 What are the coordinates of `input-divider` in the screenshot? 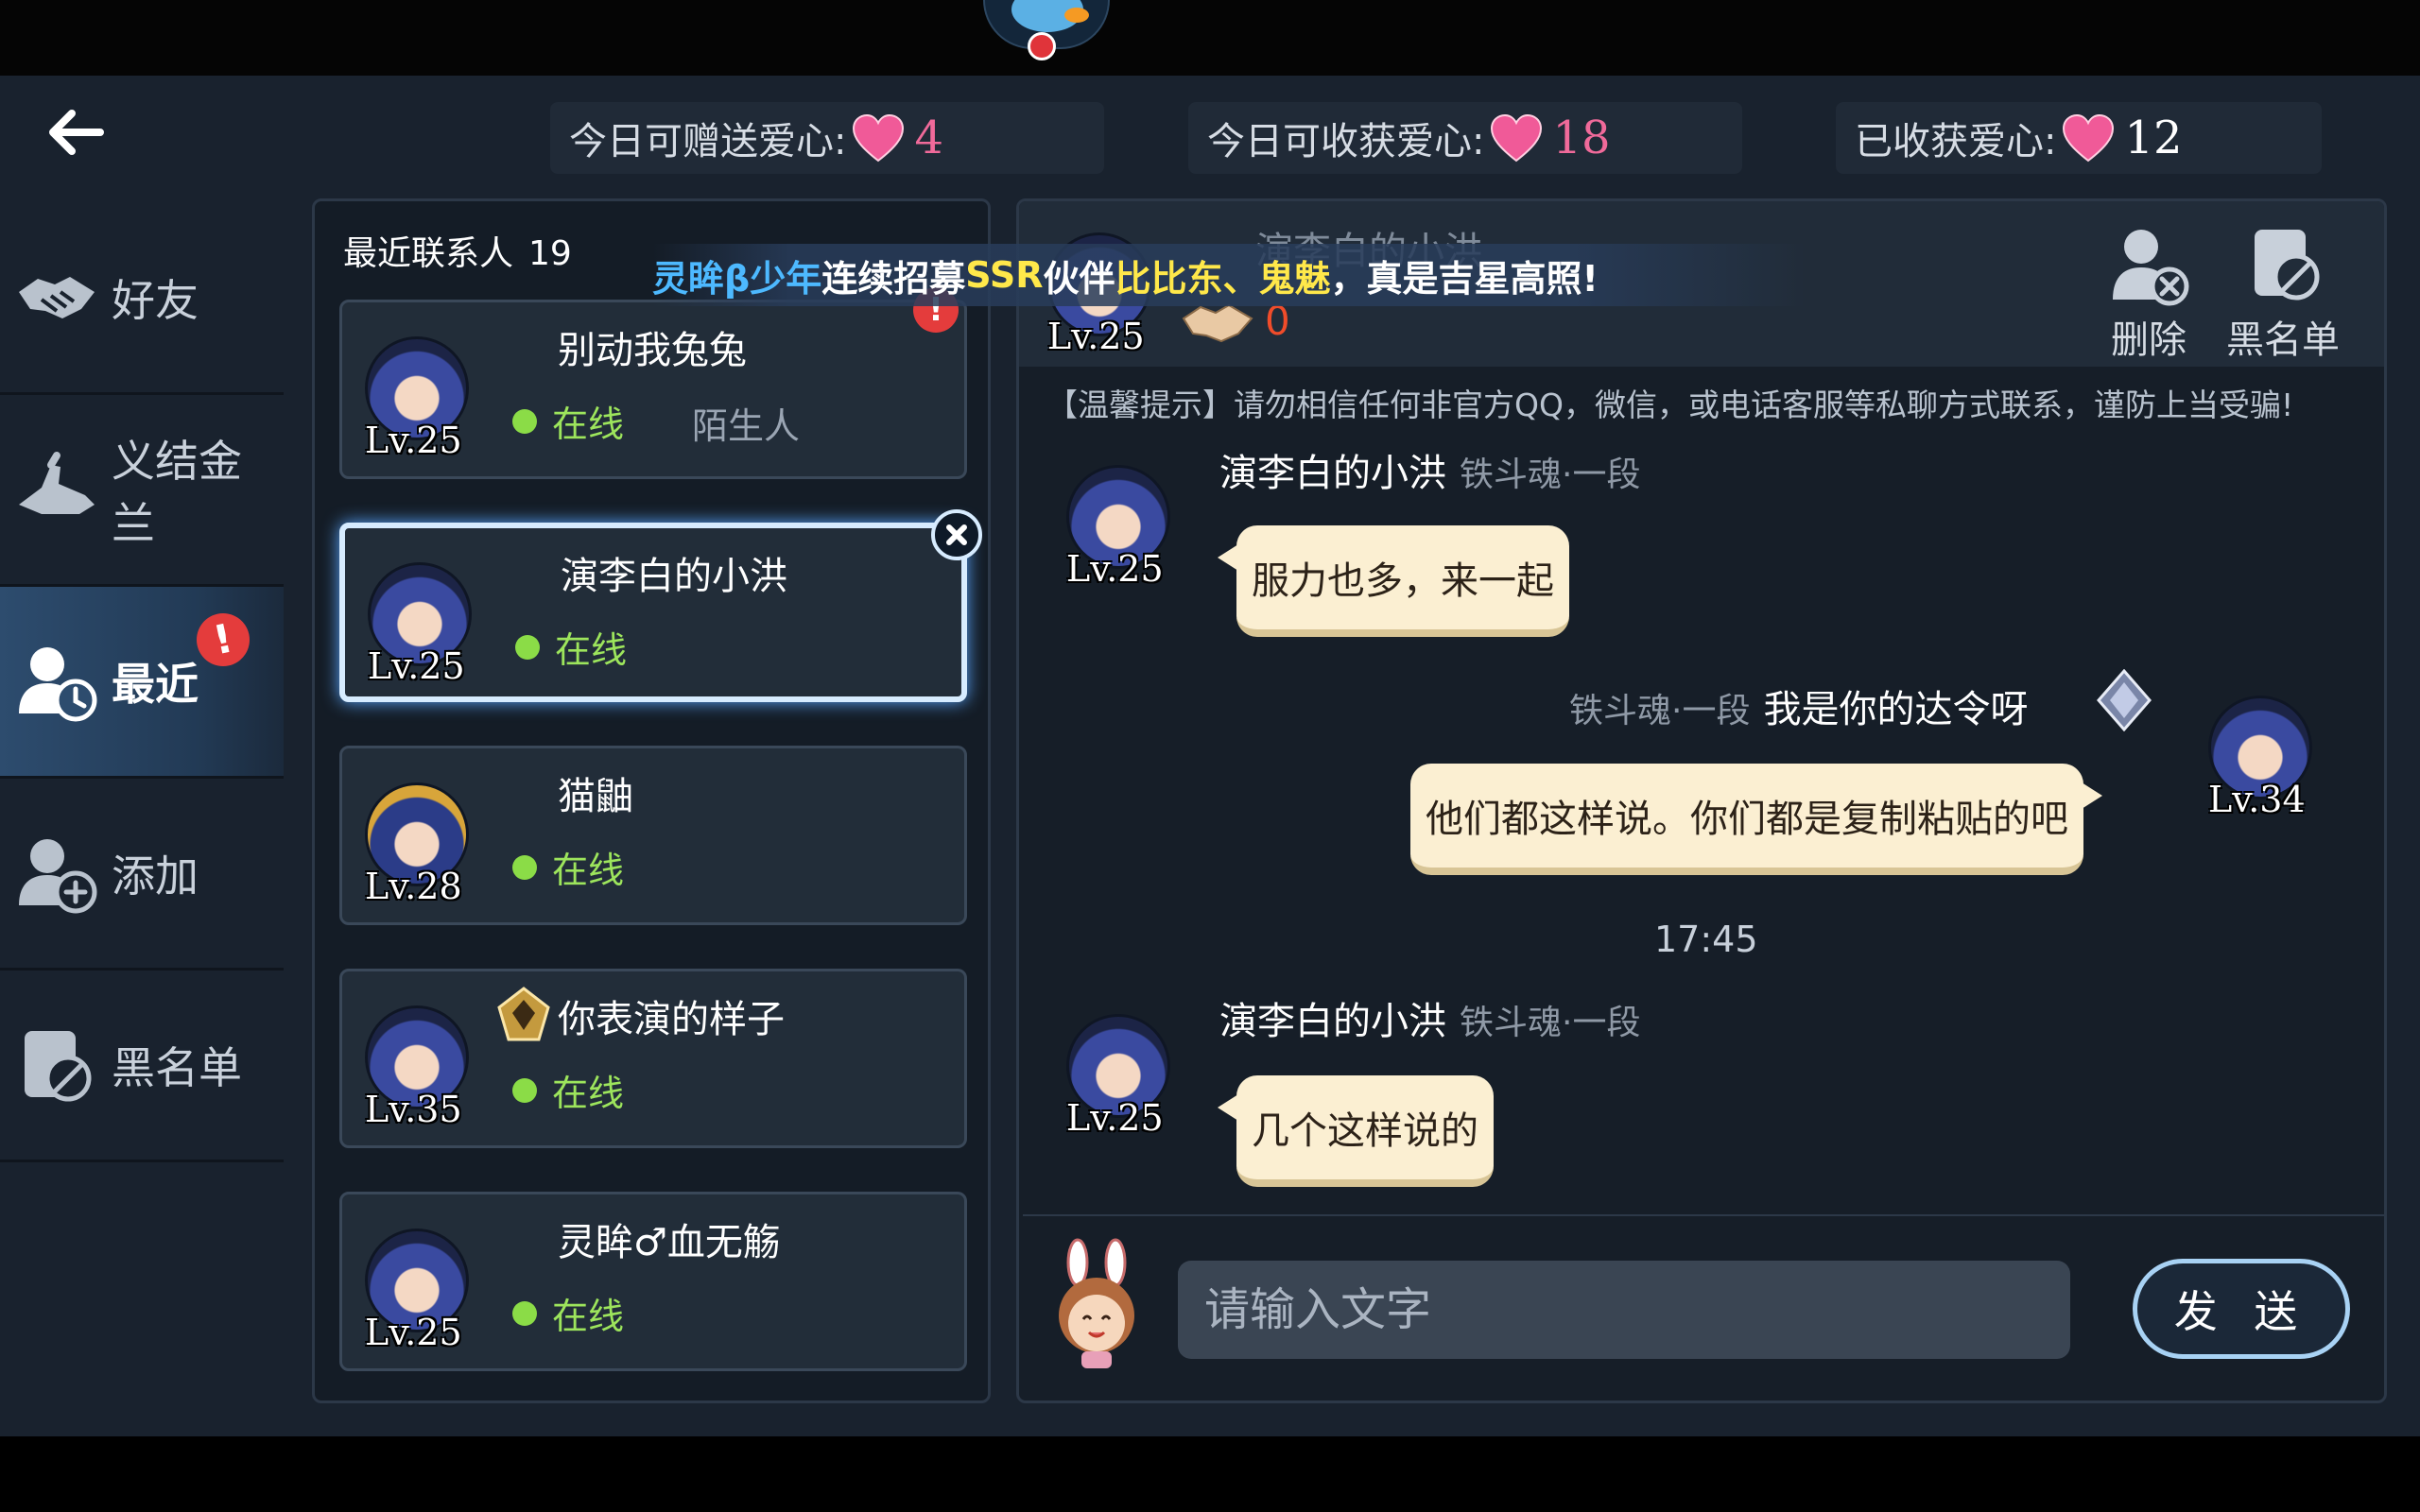 It's located at (1703, 1215).